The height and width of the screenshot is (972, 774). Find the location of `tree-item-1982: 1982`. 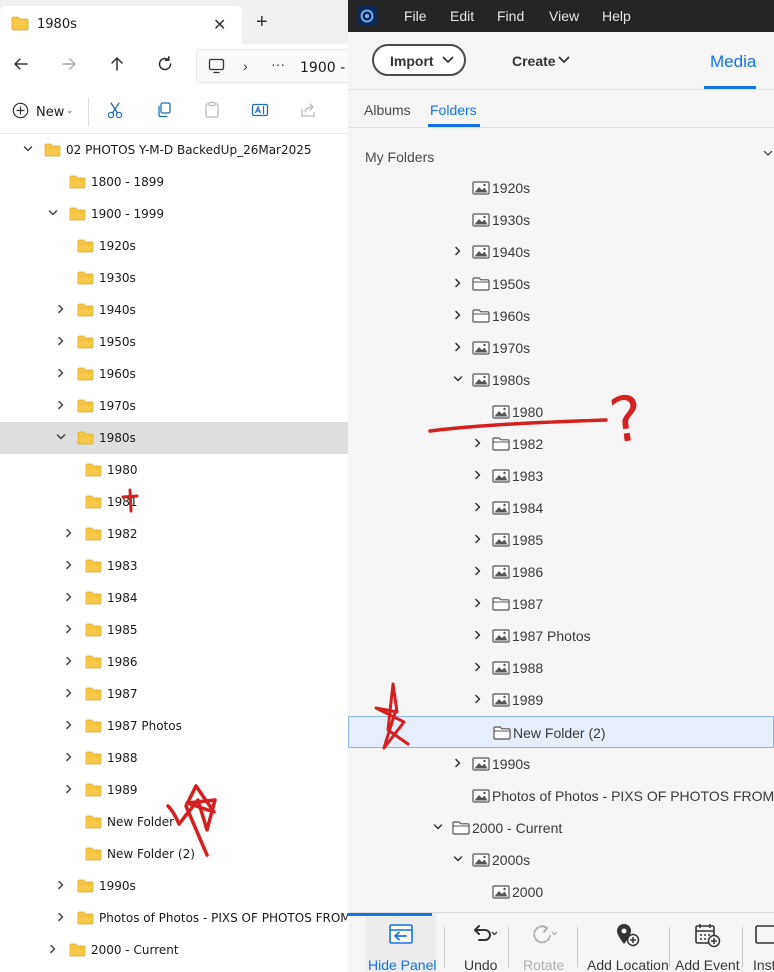

tree-item-1982: 1982 is located at coordinates (174, 534).